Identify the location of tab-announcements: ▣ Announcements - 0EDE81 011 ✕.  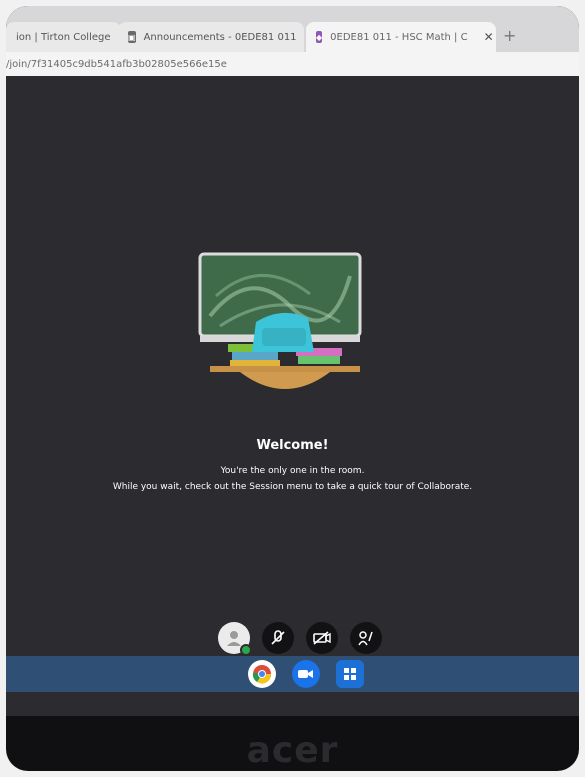
(216, 37).